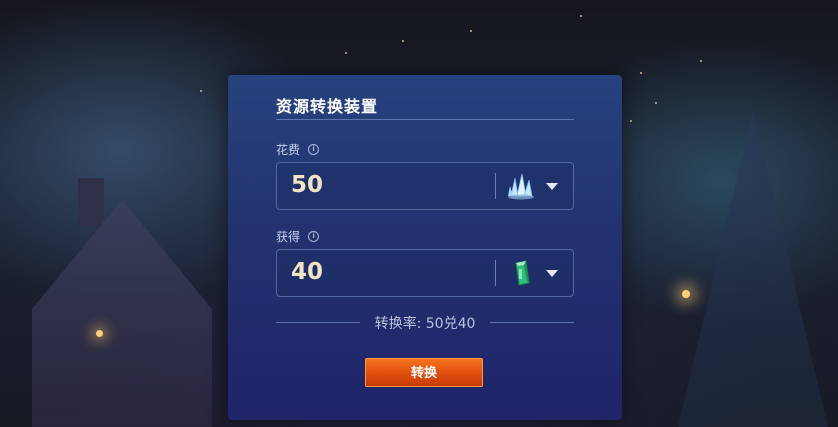  I want to click on green-gem-icon, so click(522, 273).